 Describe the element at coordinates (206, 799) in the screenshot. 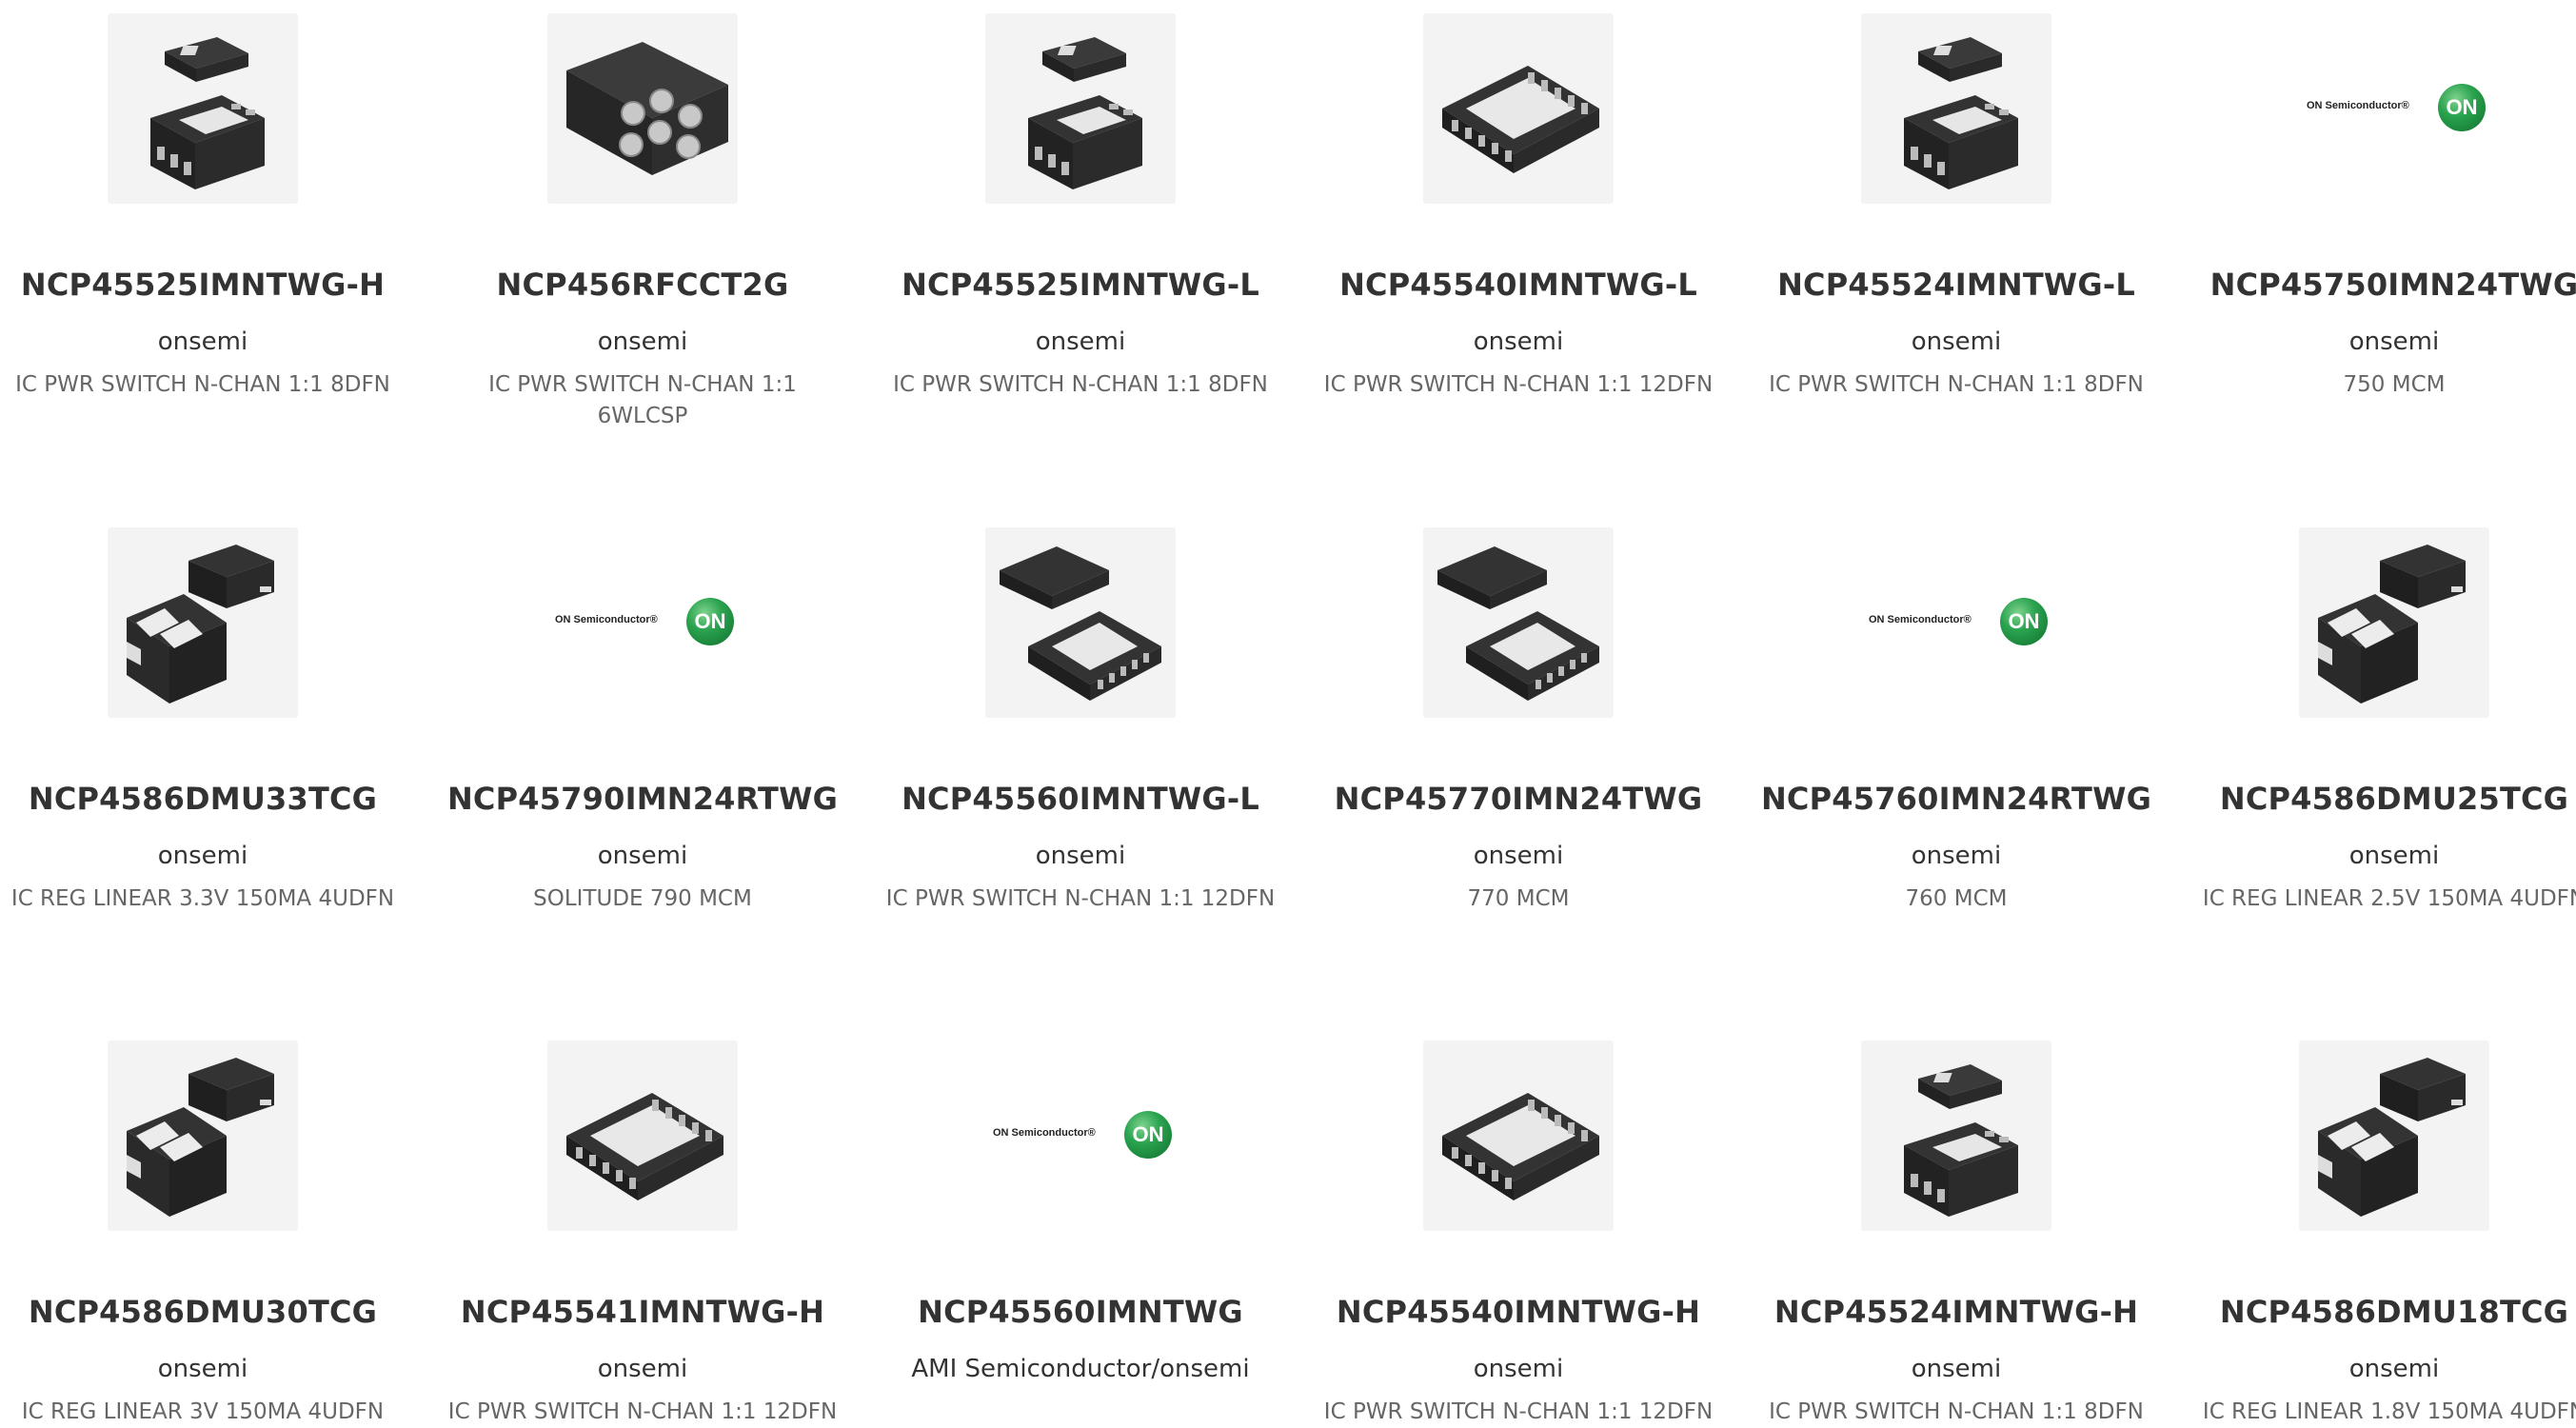

I see `part-number-link: NCP4586DMU33TCG` at that location.